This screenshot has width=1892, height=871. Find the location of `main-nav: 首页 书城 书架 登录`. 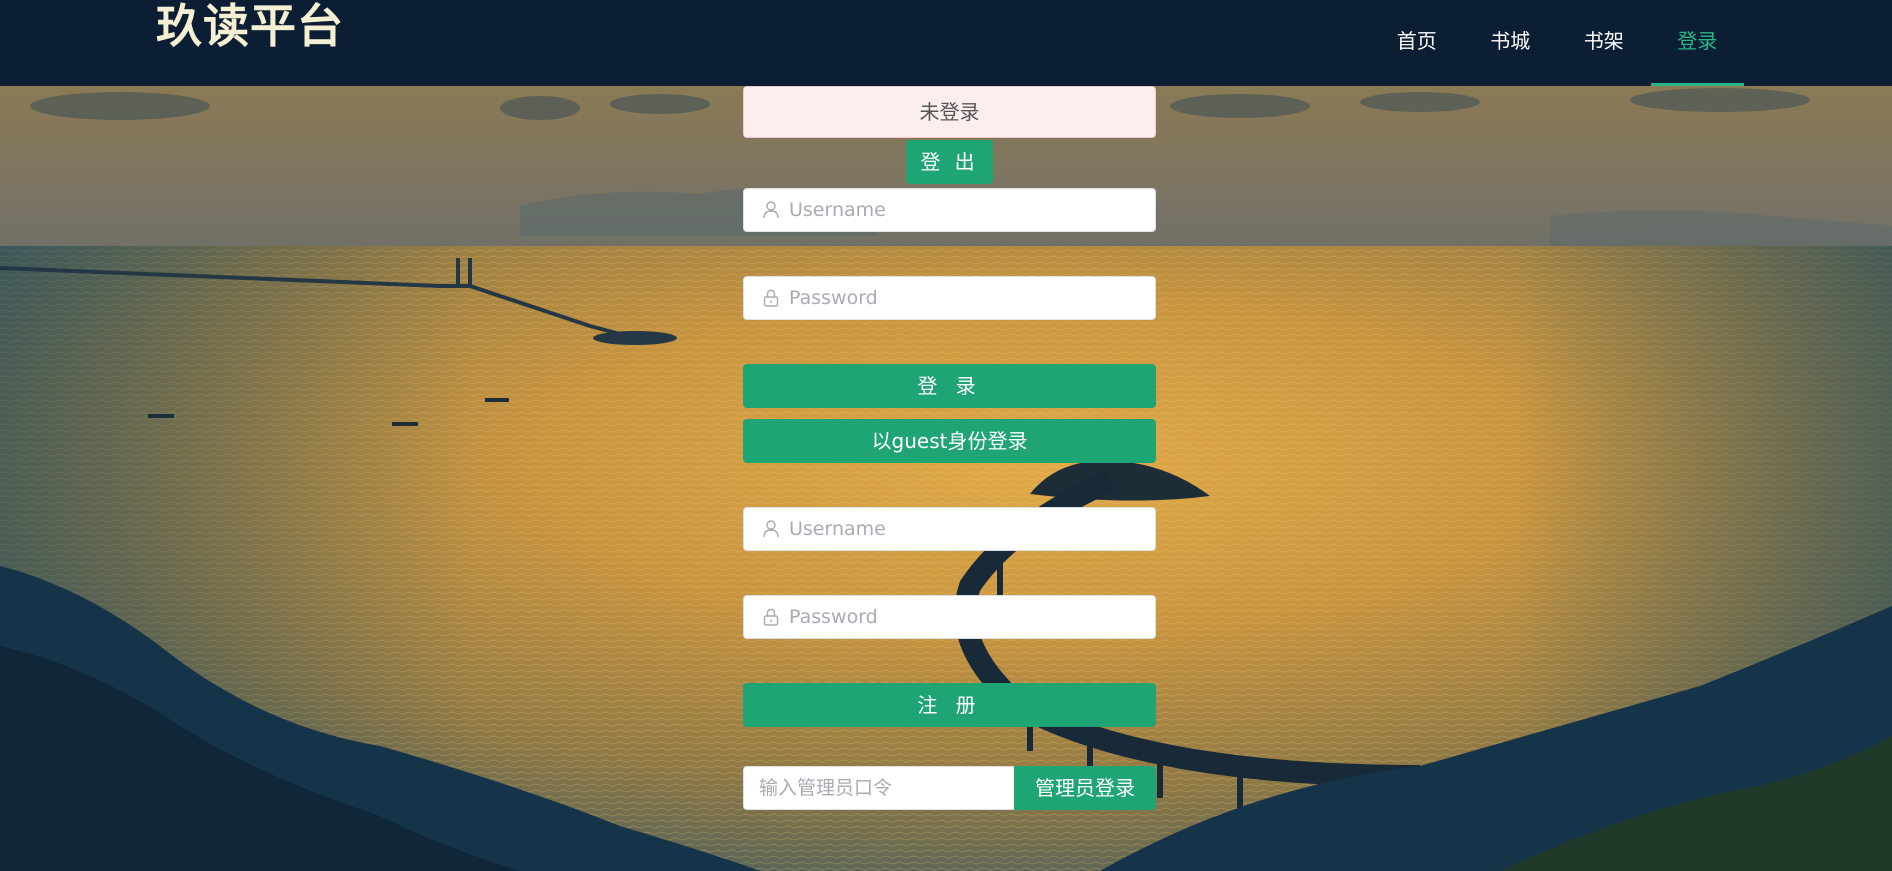

main-nav: 首页 书城 书架 登录 is located at coordinates (1557, 43).